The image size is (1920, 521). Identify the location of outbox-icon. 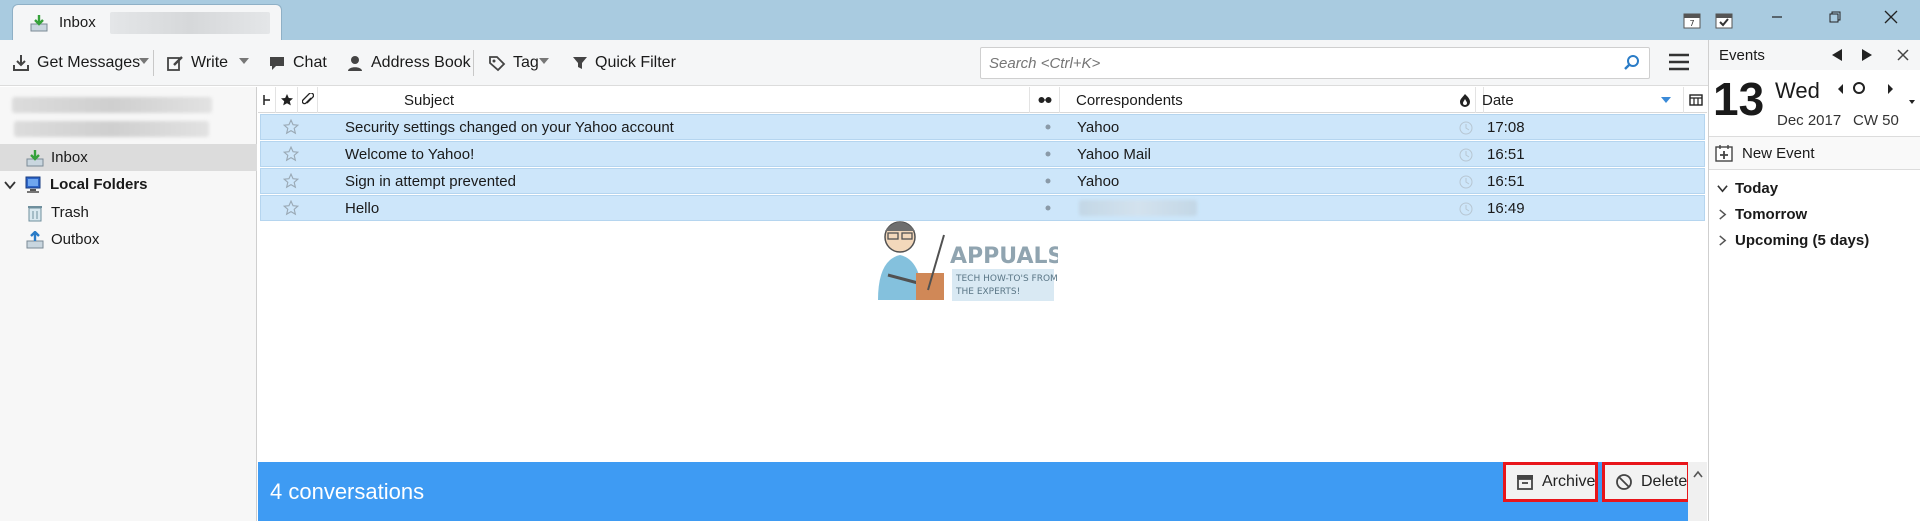
(38, 239).